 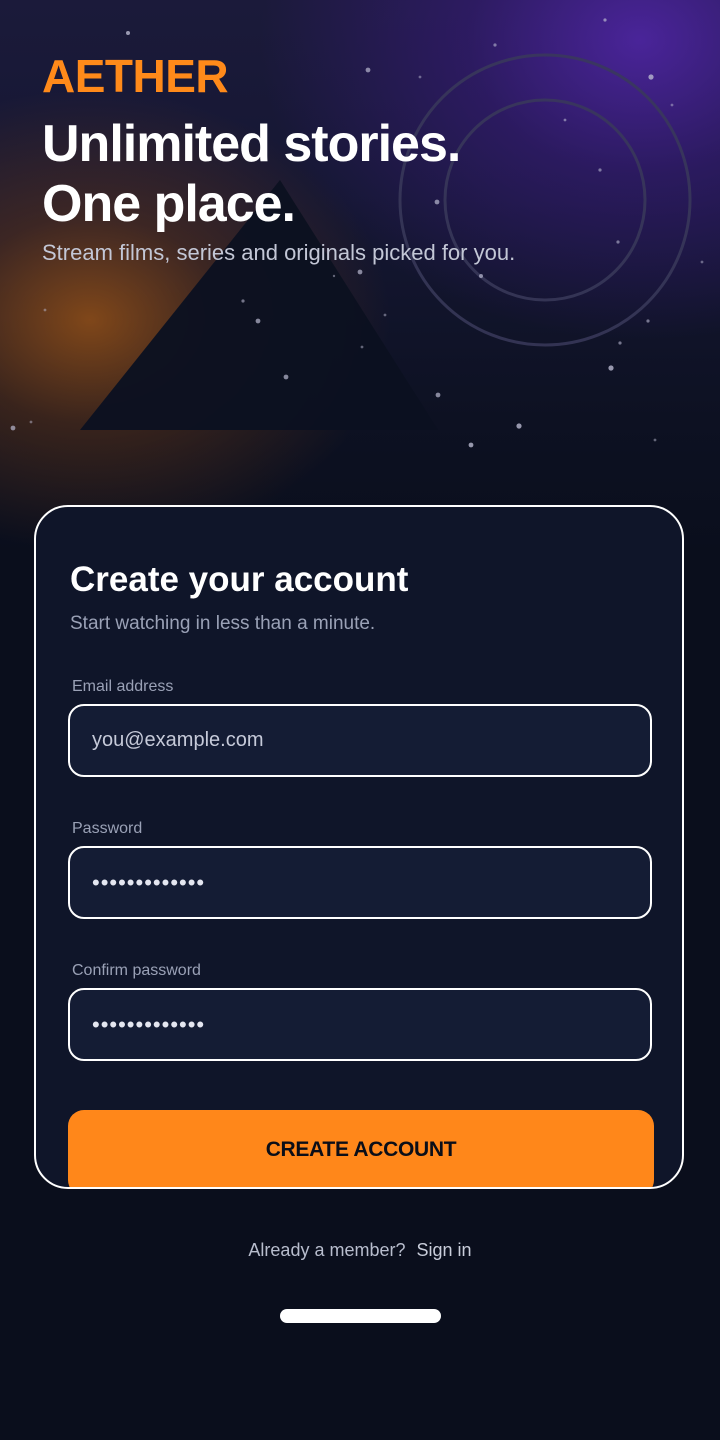 What do you see at coordinates (169, 204) in the screenshot?
I see `headline-line-2: One place.` at bounding box center [169, 204].